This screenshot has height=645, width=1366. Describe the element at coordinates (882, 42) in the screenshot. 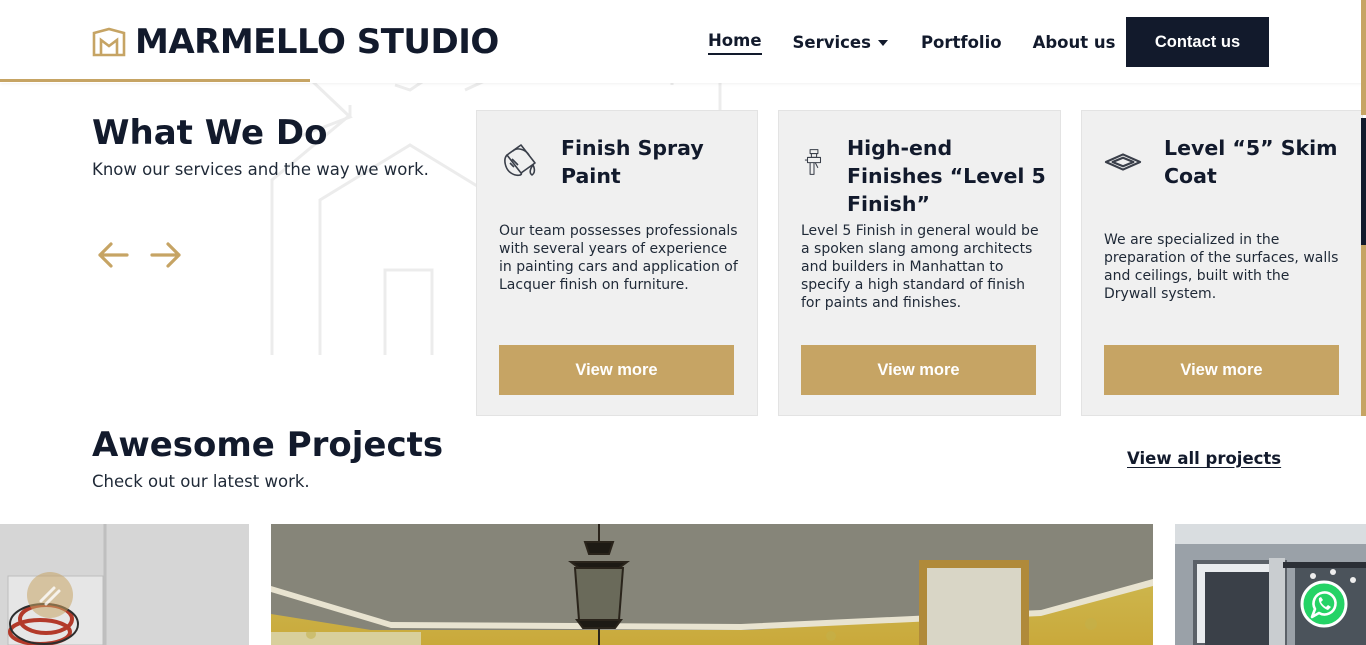

I see `caret-down-icon` at that location.